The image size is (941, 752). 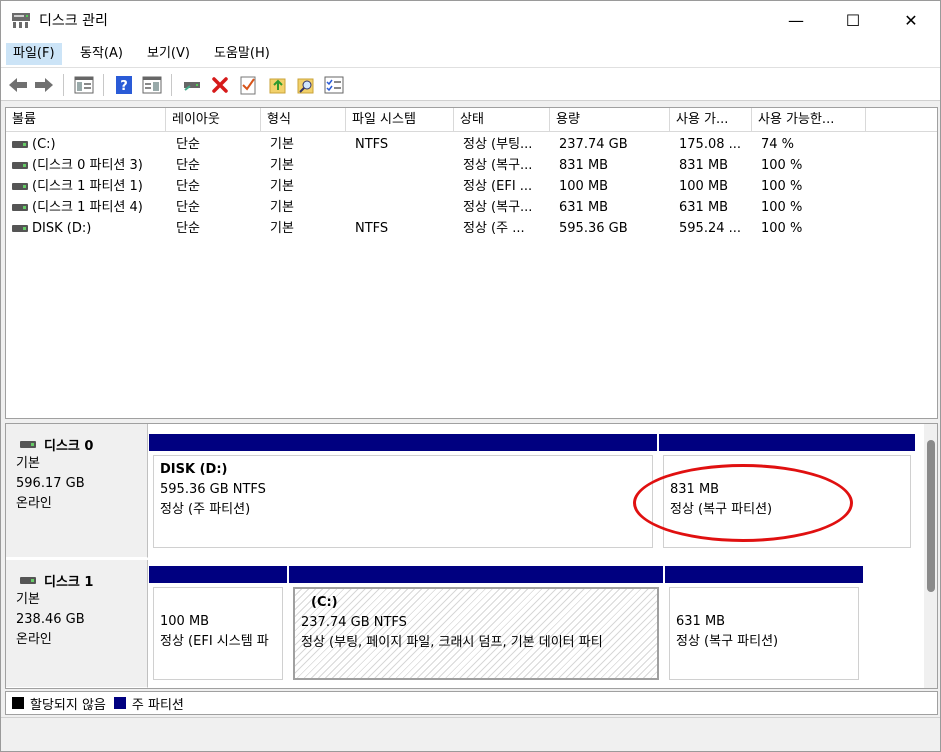 I want to click on disk-0-status: 온라인, so click(x=34, y=503).